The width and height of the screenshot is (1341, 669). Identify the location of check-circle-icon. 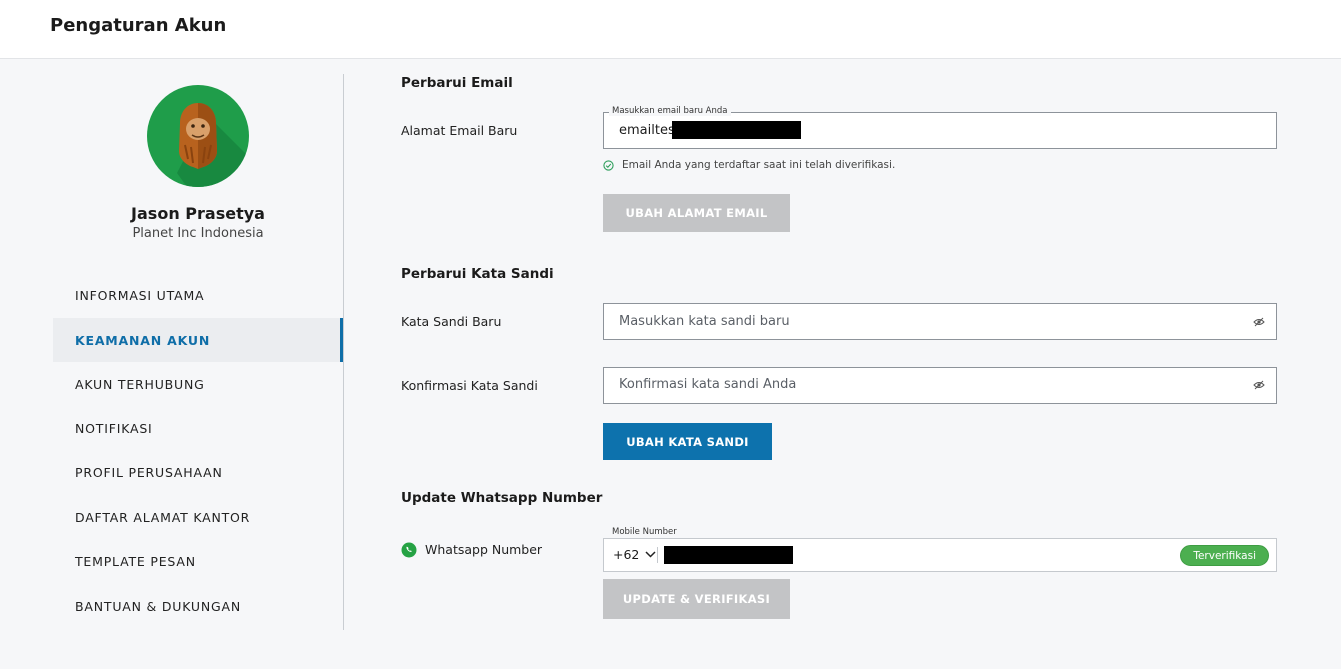
(608, 165).